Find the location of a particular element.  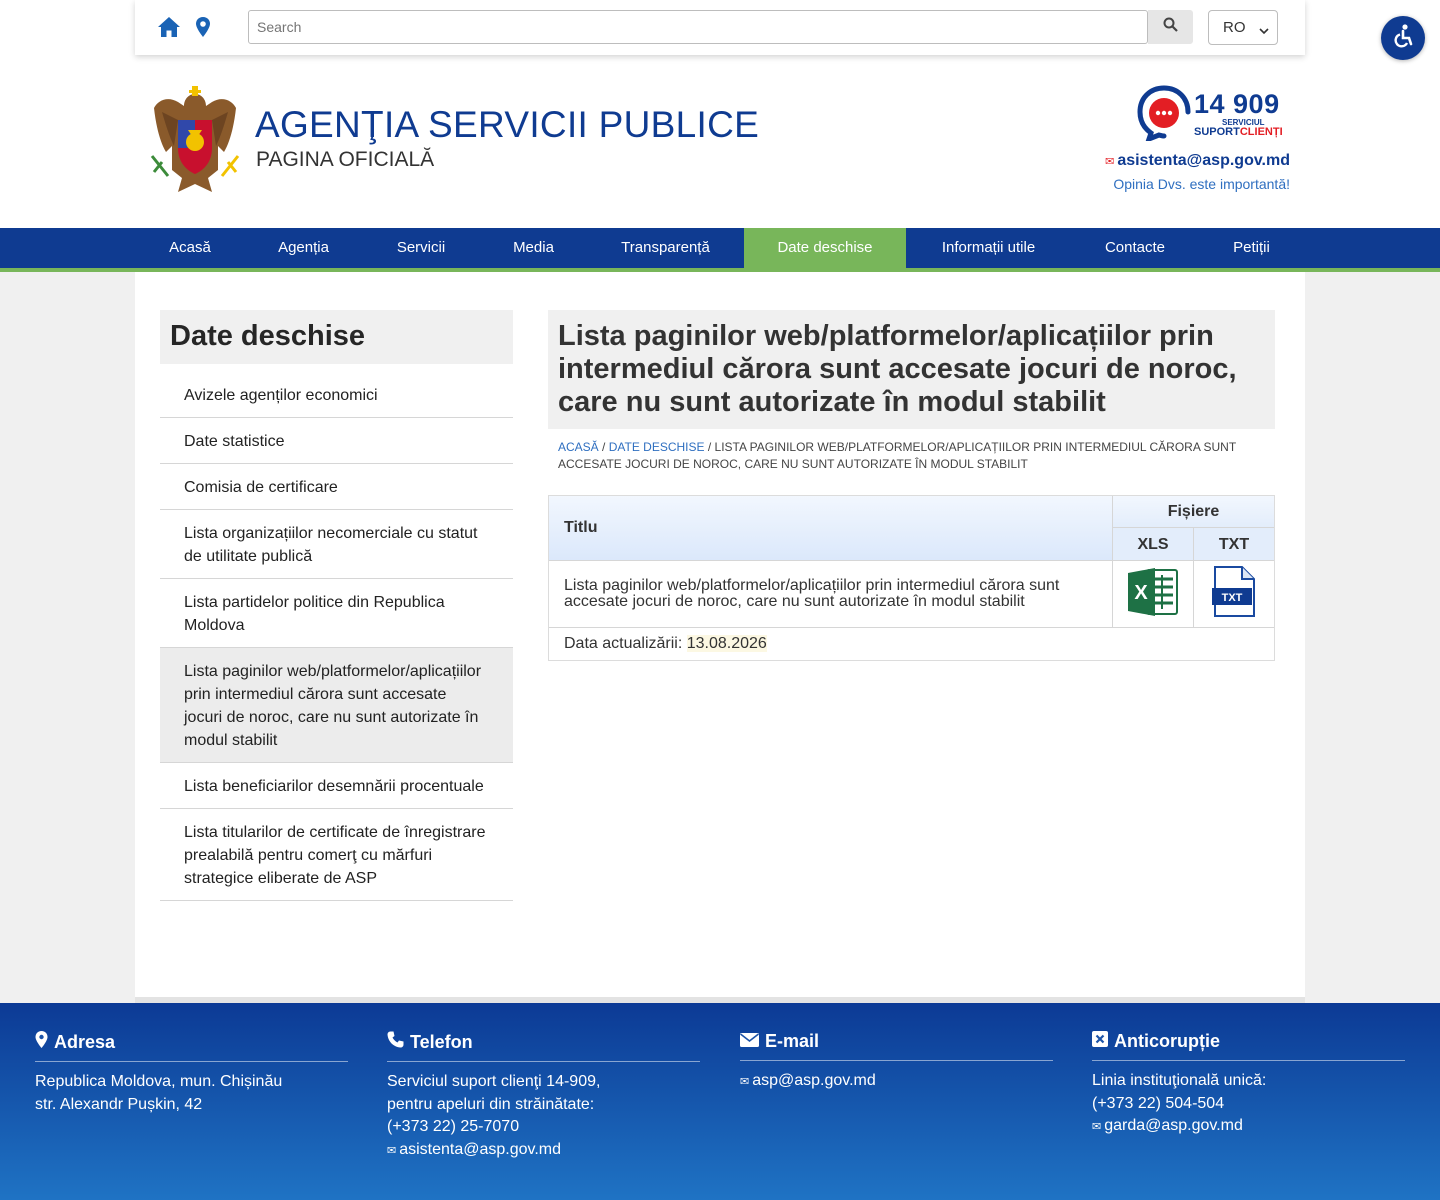

footer-phone-heading: Telefon is located at coordinates (441, 1041).